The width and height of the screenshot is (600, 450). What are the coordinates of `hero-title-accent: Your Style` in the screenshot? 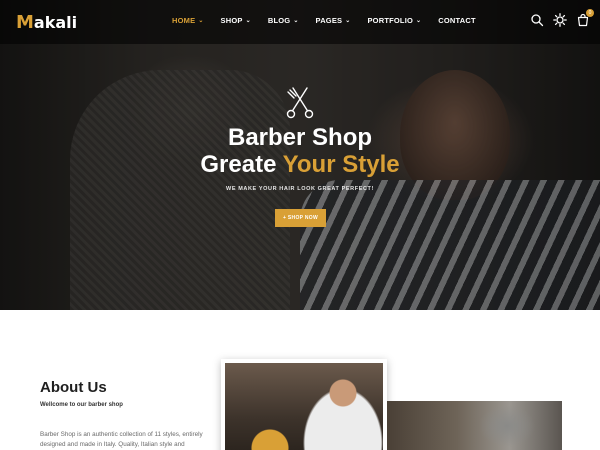 It's located at (341, 164).